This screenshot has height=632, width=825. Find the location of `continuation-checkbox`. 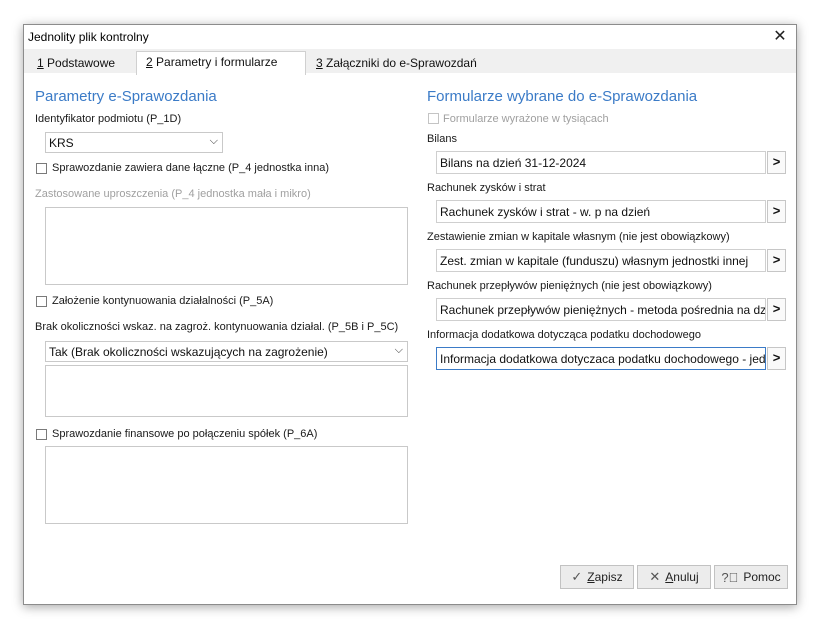

continuation-checkbox is located at coordinates (41, 301).